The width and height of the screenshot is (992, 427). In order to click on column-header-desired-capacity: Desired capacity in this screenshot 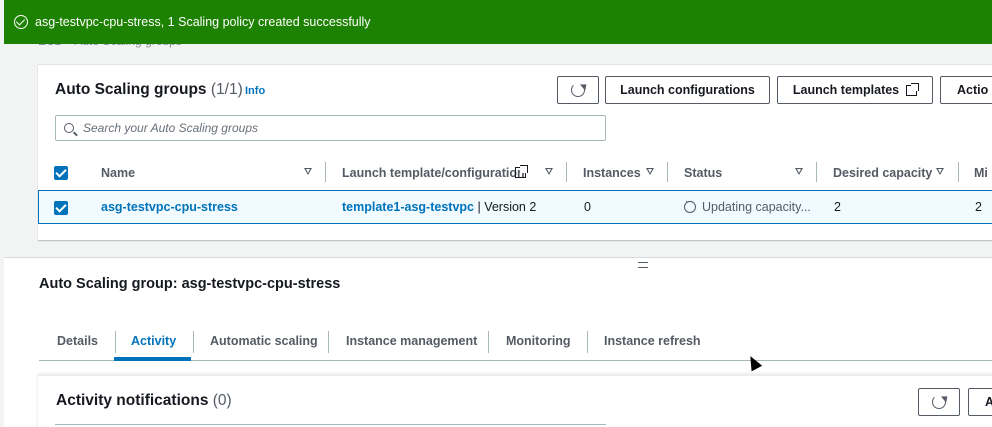, I will do `click(882, 172)`.